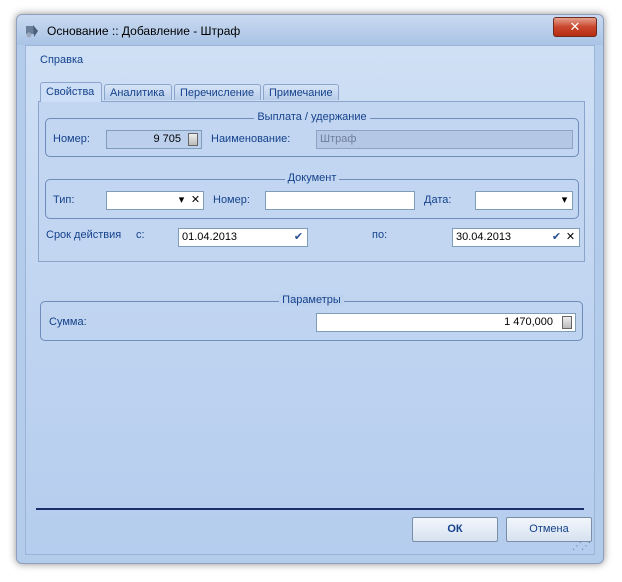  What do you see at coordinates (61, 60) in the screenshot?
I see `menu-help: Справка` at bounding box center [61, 60].